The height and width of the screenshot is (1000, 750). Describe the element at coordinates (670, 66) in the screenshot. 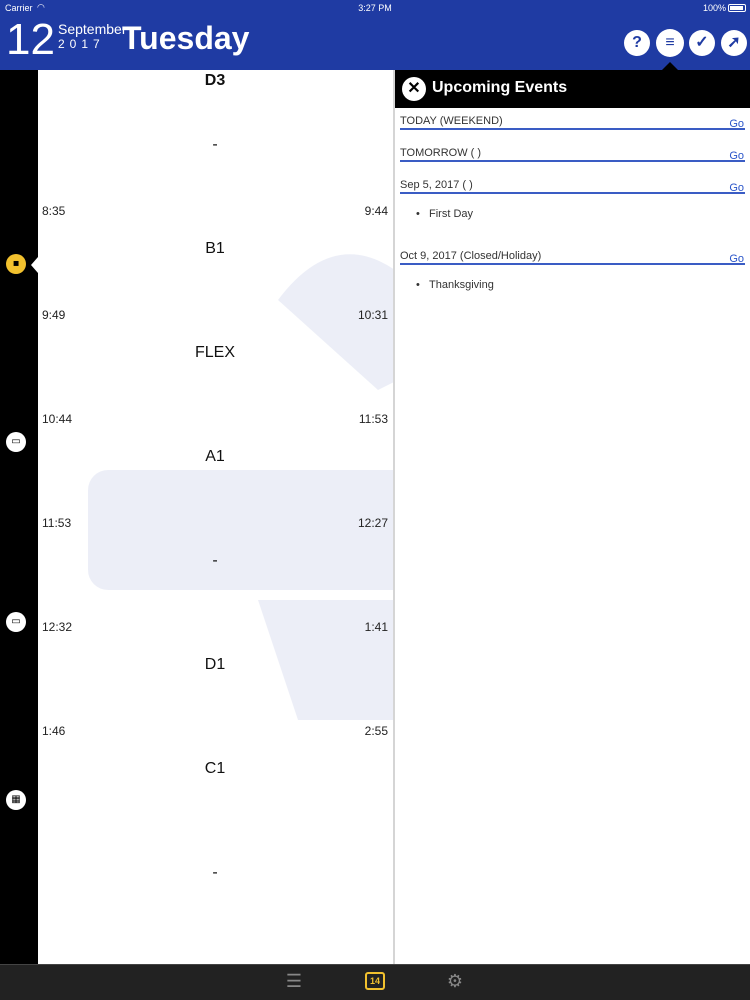

I see `active-indicator` at that location.